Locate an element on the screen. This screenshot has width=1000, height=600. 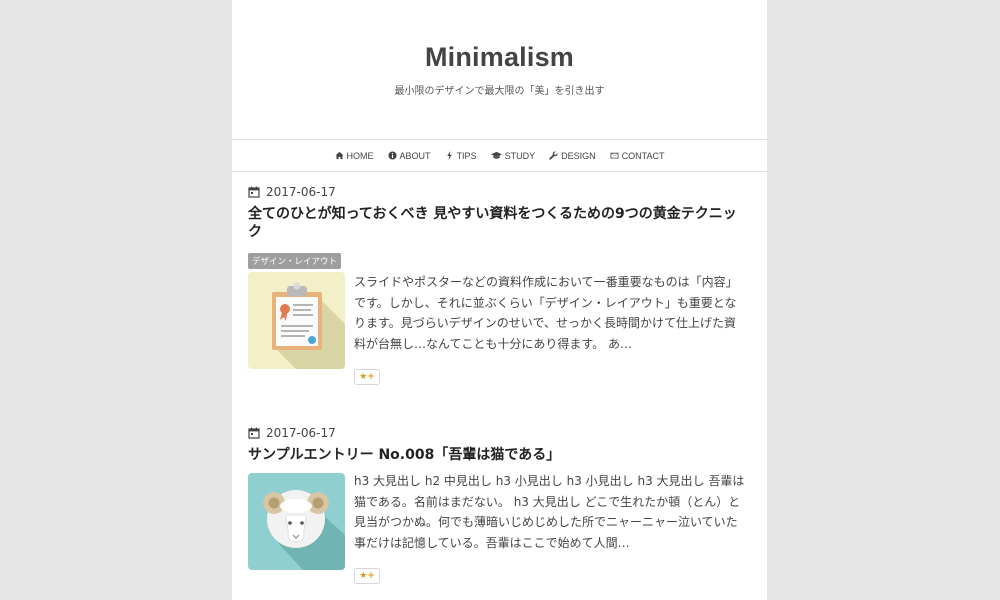
nav-label: CONTACT is located at coordinates (643, 155).